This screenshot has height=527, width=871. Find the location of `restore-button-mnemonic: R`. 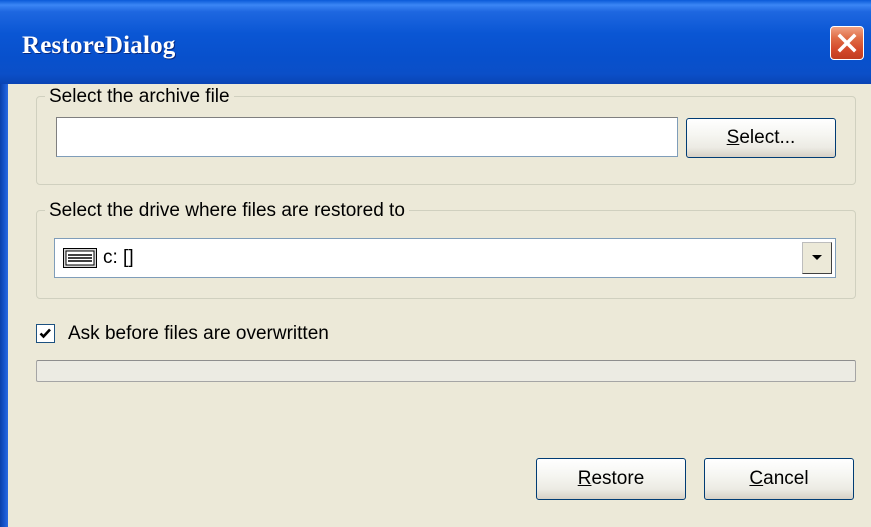

restore-button-mnemonic: R is located at coordinates (584, 478).